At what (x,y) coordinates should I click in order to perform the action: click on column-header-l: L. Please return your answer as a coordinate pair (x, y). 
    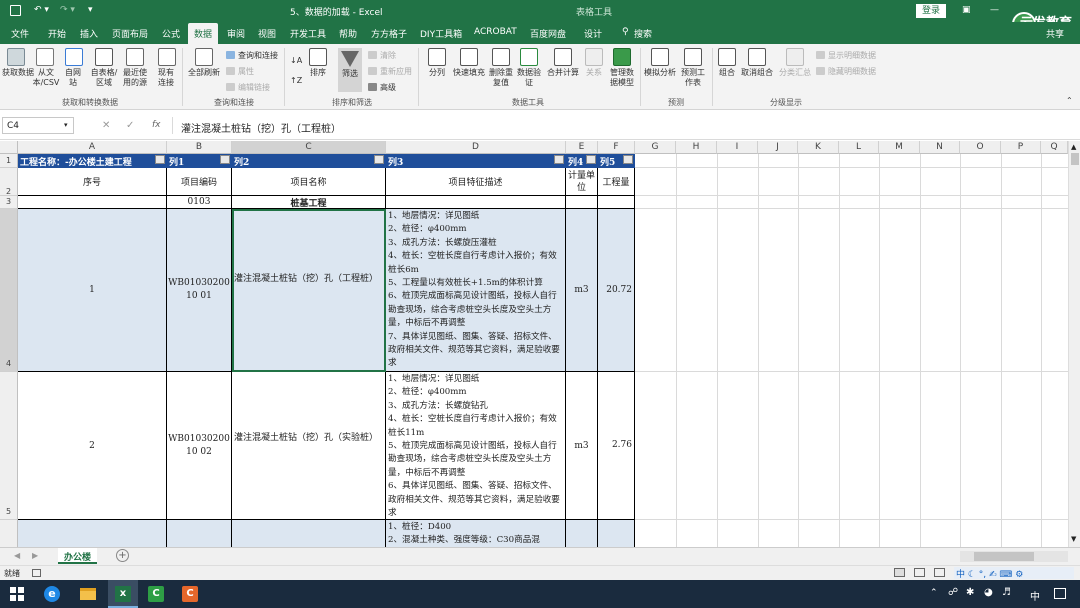
    Looking at the image, I should click on (859, 147).